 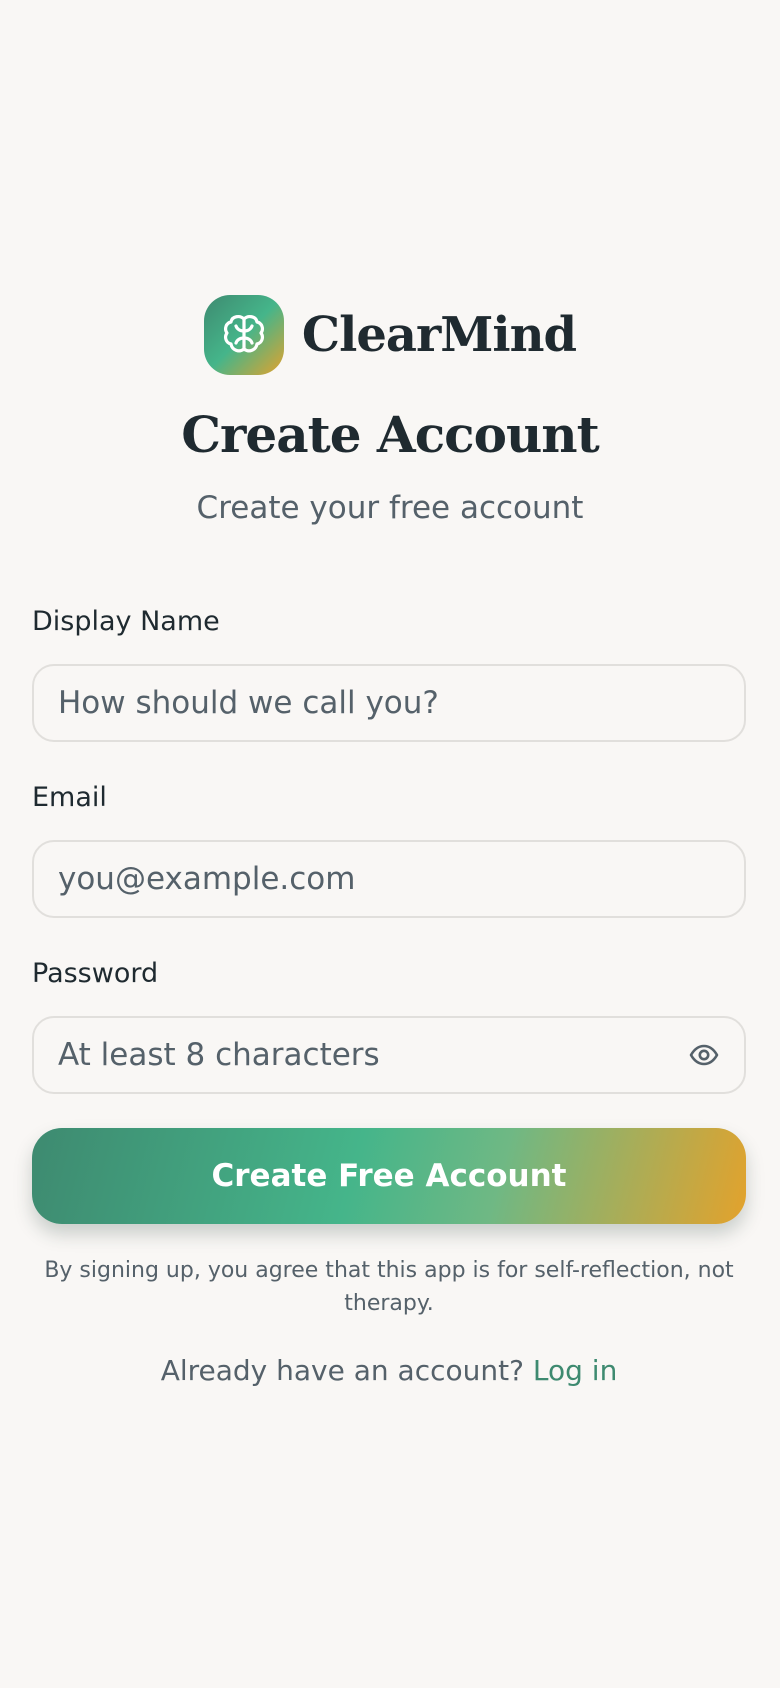 I want to click on password-field-wrapper, so click(x=389, y=1055).